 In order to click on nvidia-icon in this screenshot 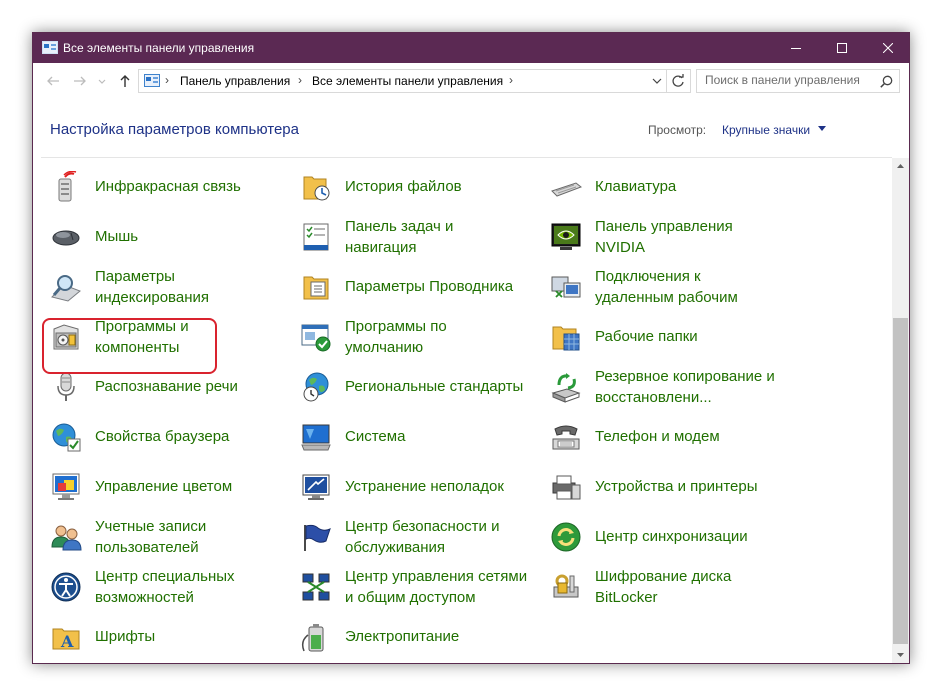, I will do `click(566, 236)`.